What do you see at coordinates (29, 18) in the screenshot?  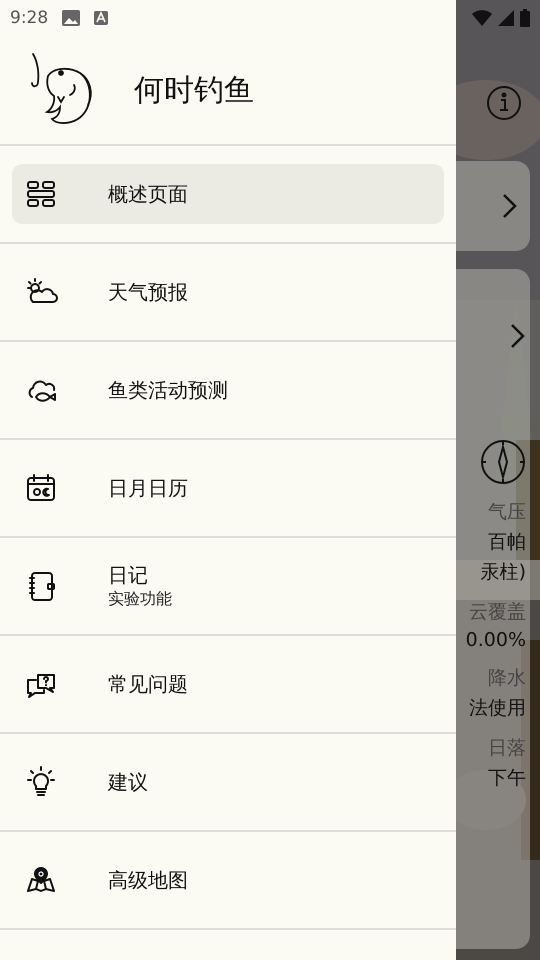 I see `status-time: 9:28` at bounding box center [29, 18].